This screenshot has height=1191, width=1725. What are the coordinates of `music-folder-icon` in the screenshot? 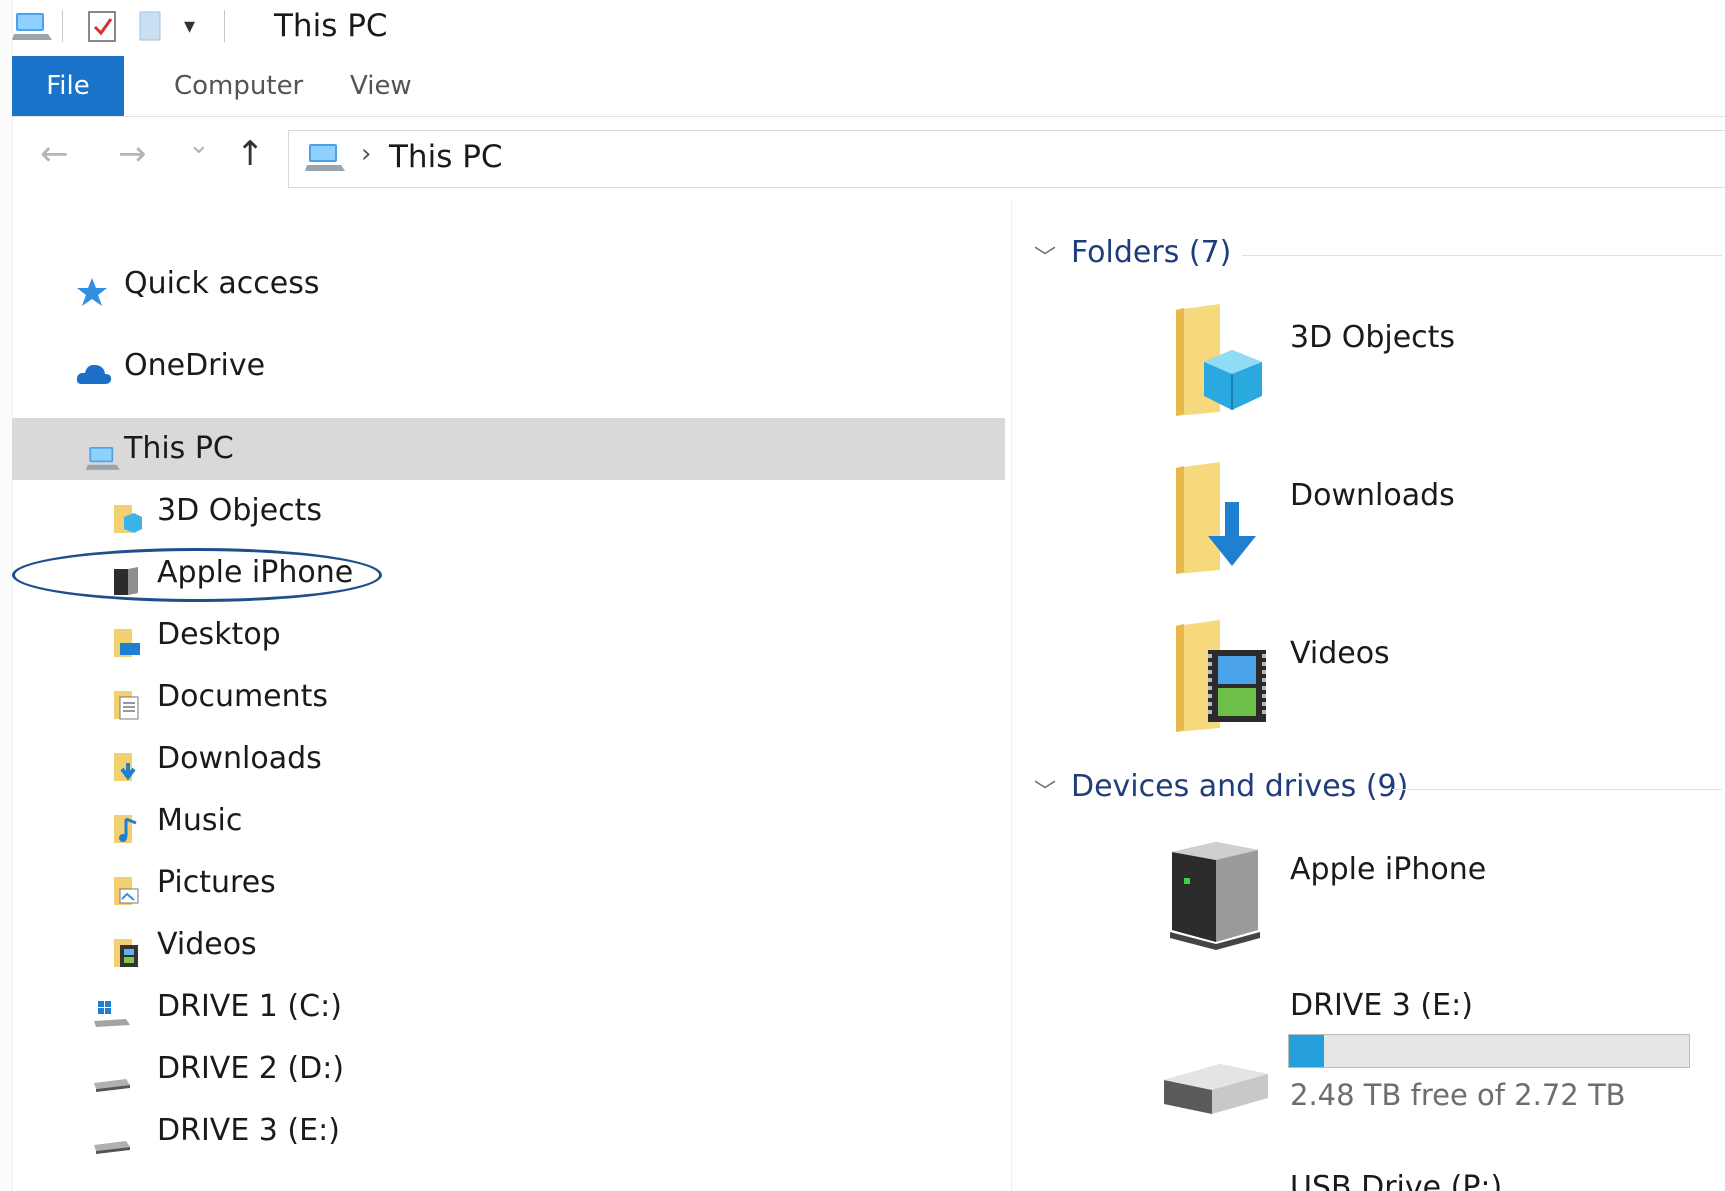 It's located at (128, 824).